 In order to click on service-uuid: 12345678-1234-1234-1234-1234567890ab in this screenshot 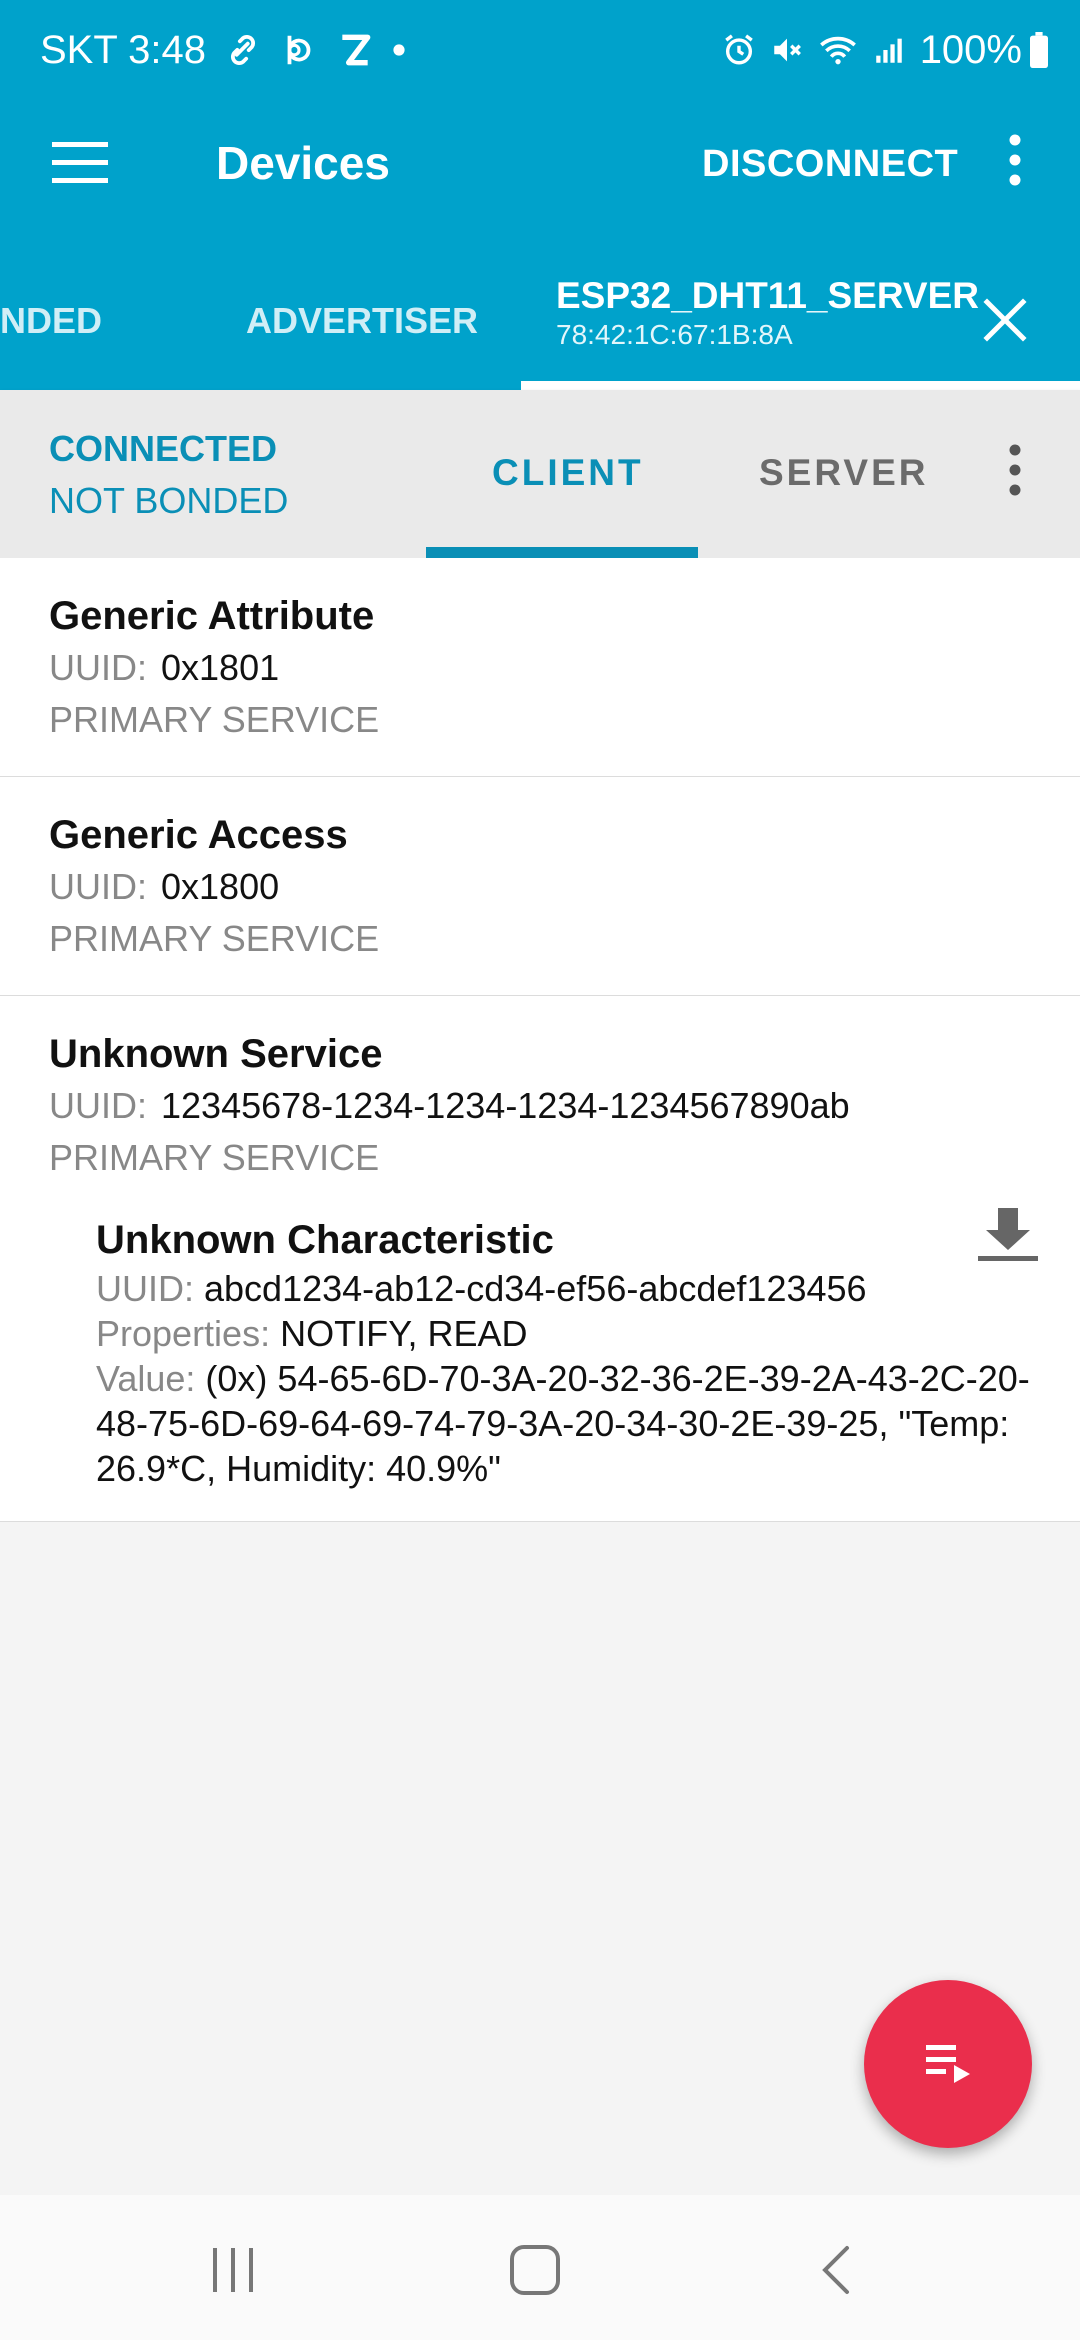, I will do `click(505, 1105)`.